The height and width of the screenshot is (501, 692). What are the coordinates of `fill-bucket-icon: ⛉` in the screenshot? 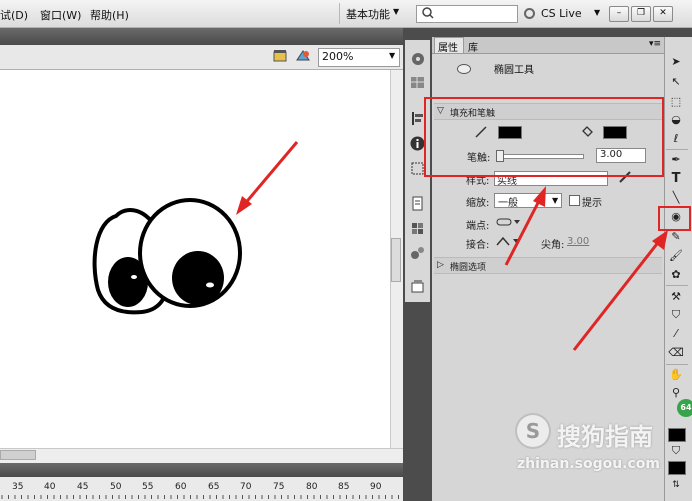 It's located at (676, 450).